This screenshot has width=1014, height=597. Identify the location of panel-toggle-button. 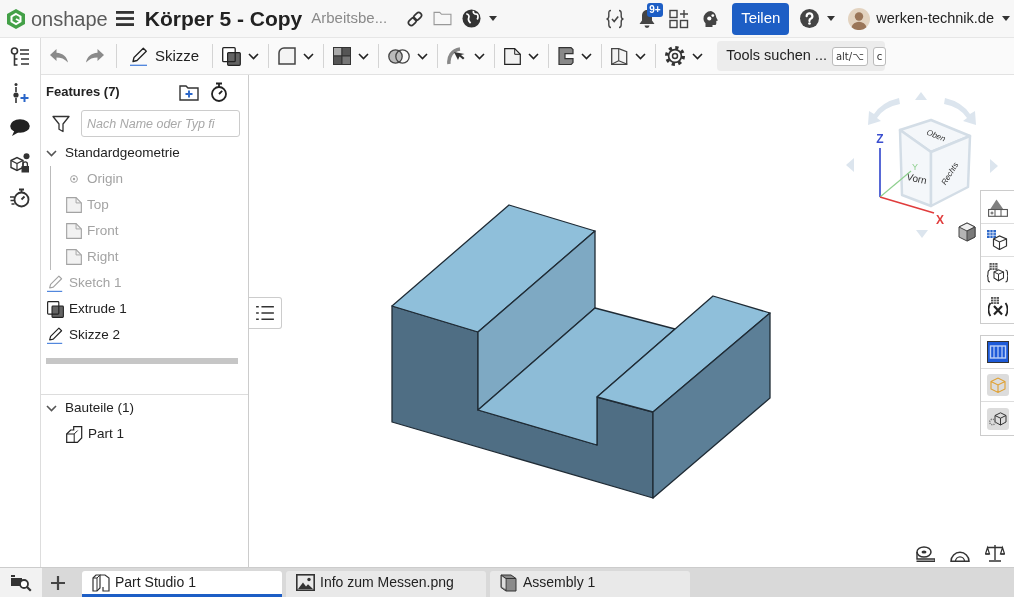
(265, 313).